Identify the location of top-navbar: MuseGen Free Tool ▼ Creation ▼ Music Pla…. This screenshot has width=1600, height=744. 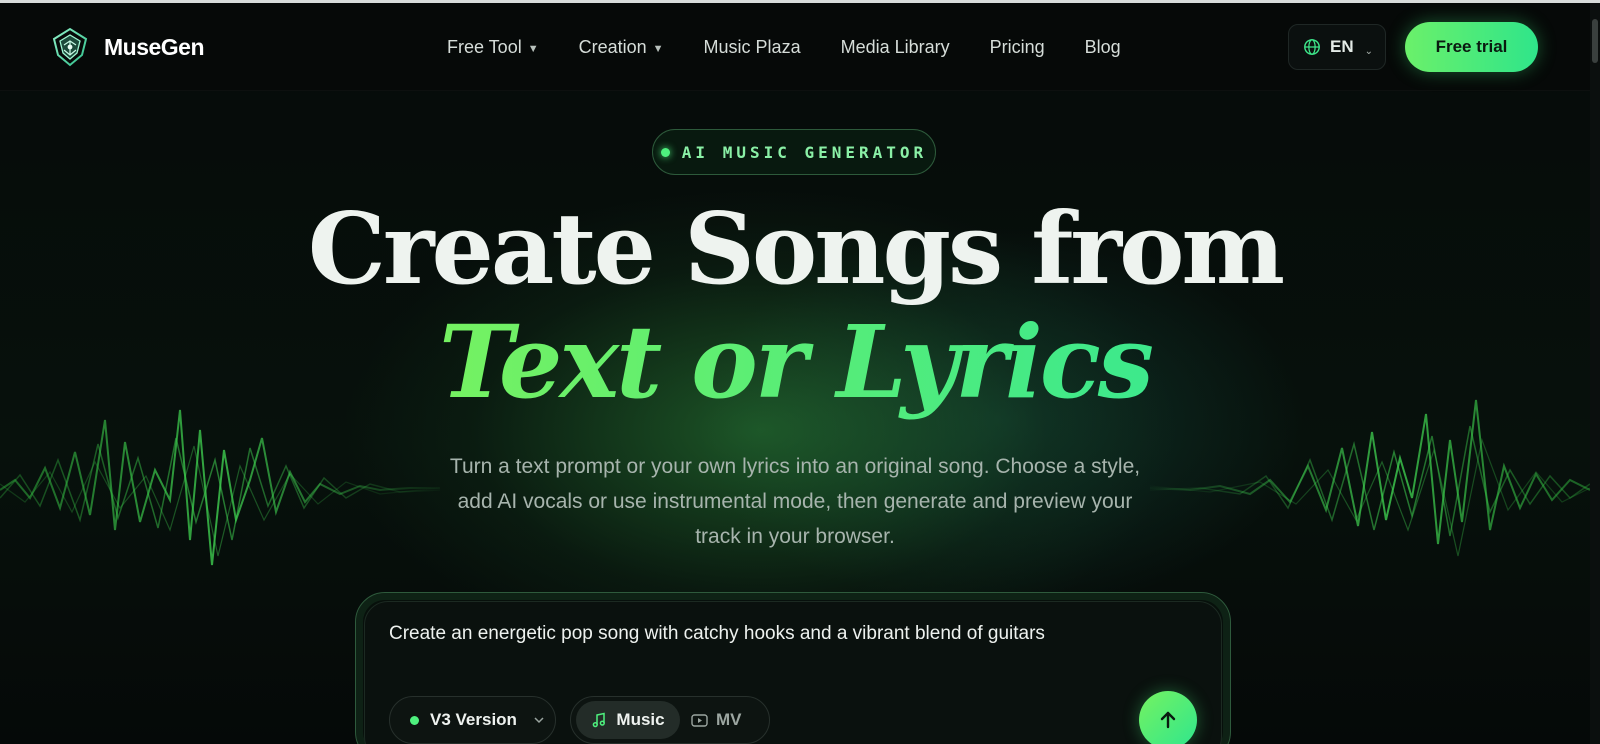
(795, 47).